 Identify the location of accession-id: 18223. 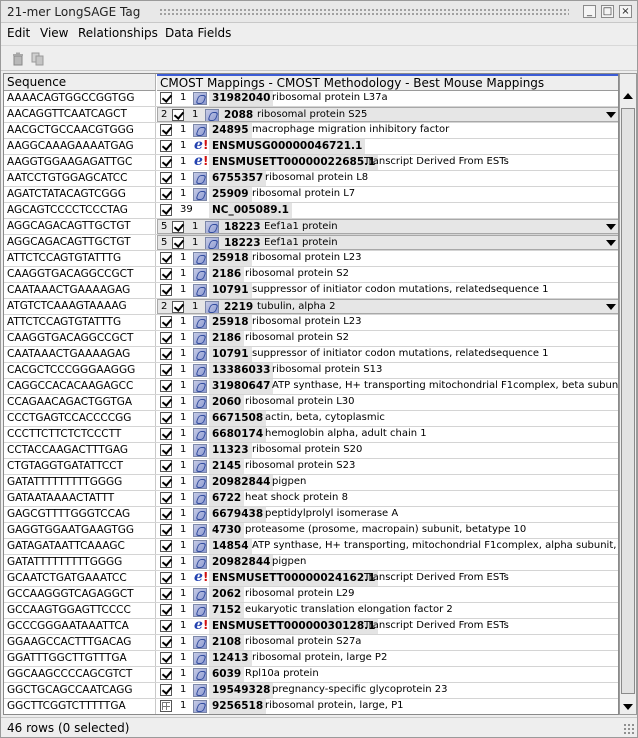
(242, 226).